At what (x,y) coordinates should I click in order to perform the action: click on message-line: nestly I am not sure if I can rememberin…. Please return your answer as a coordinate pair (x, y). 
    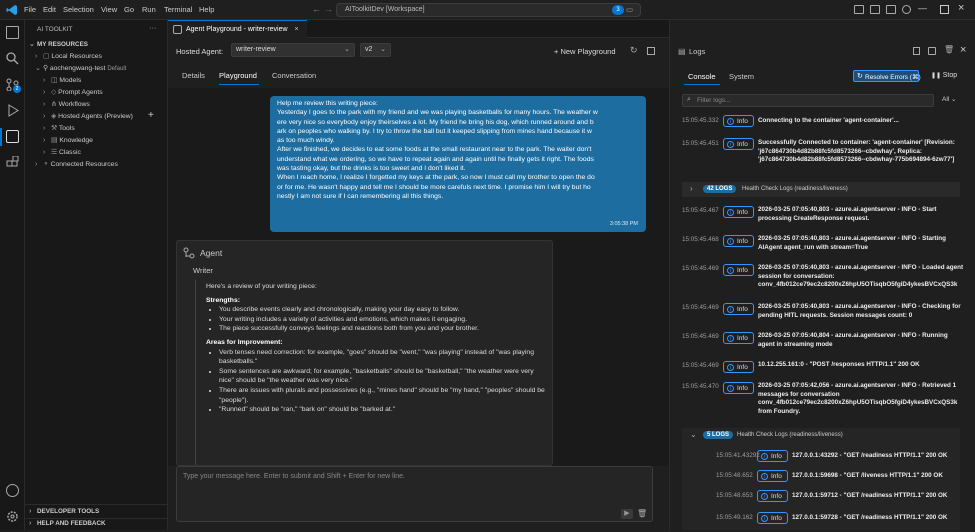
    Looking at the image, I should click on (360, 196).